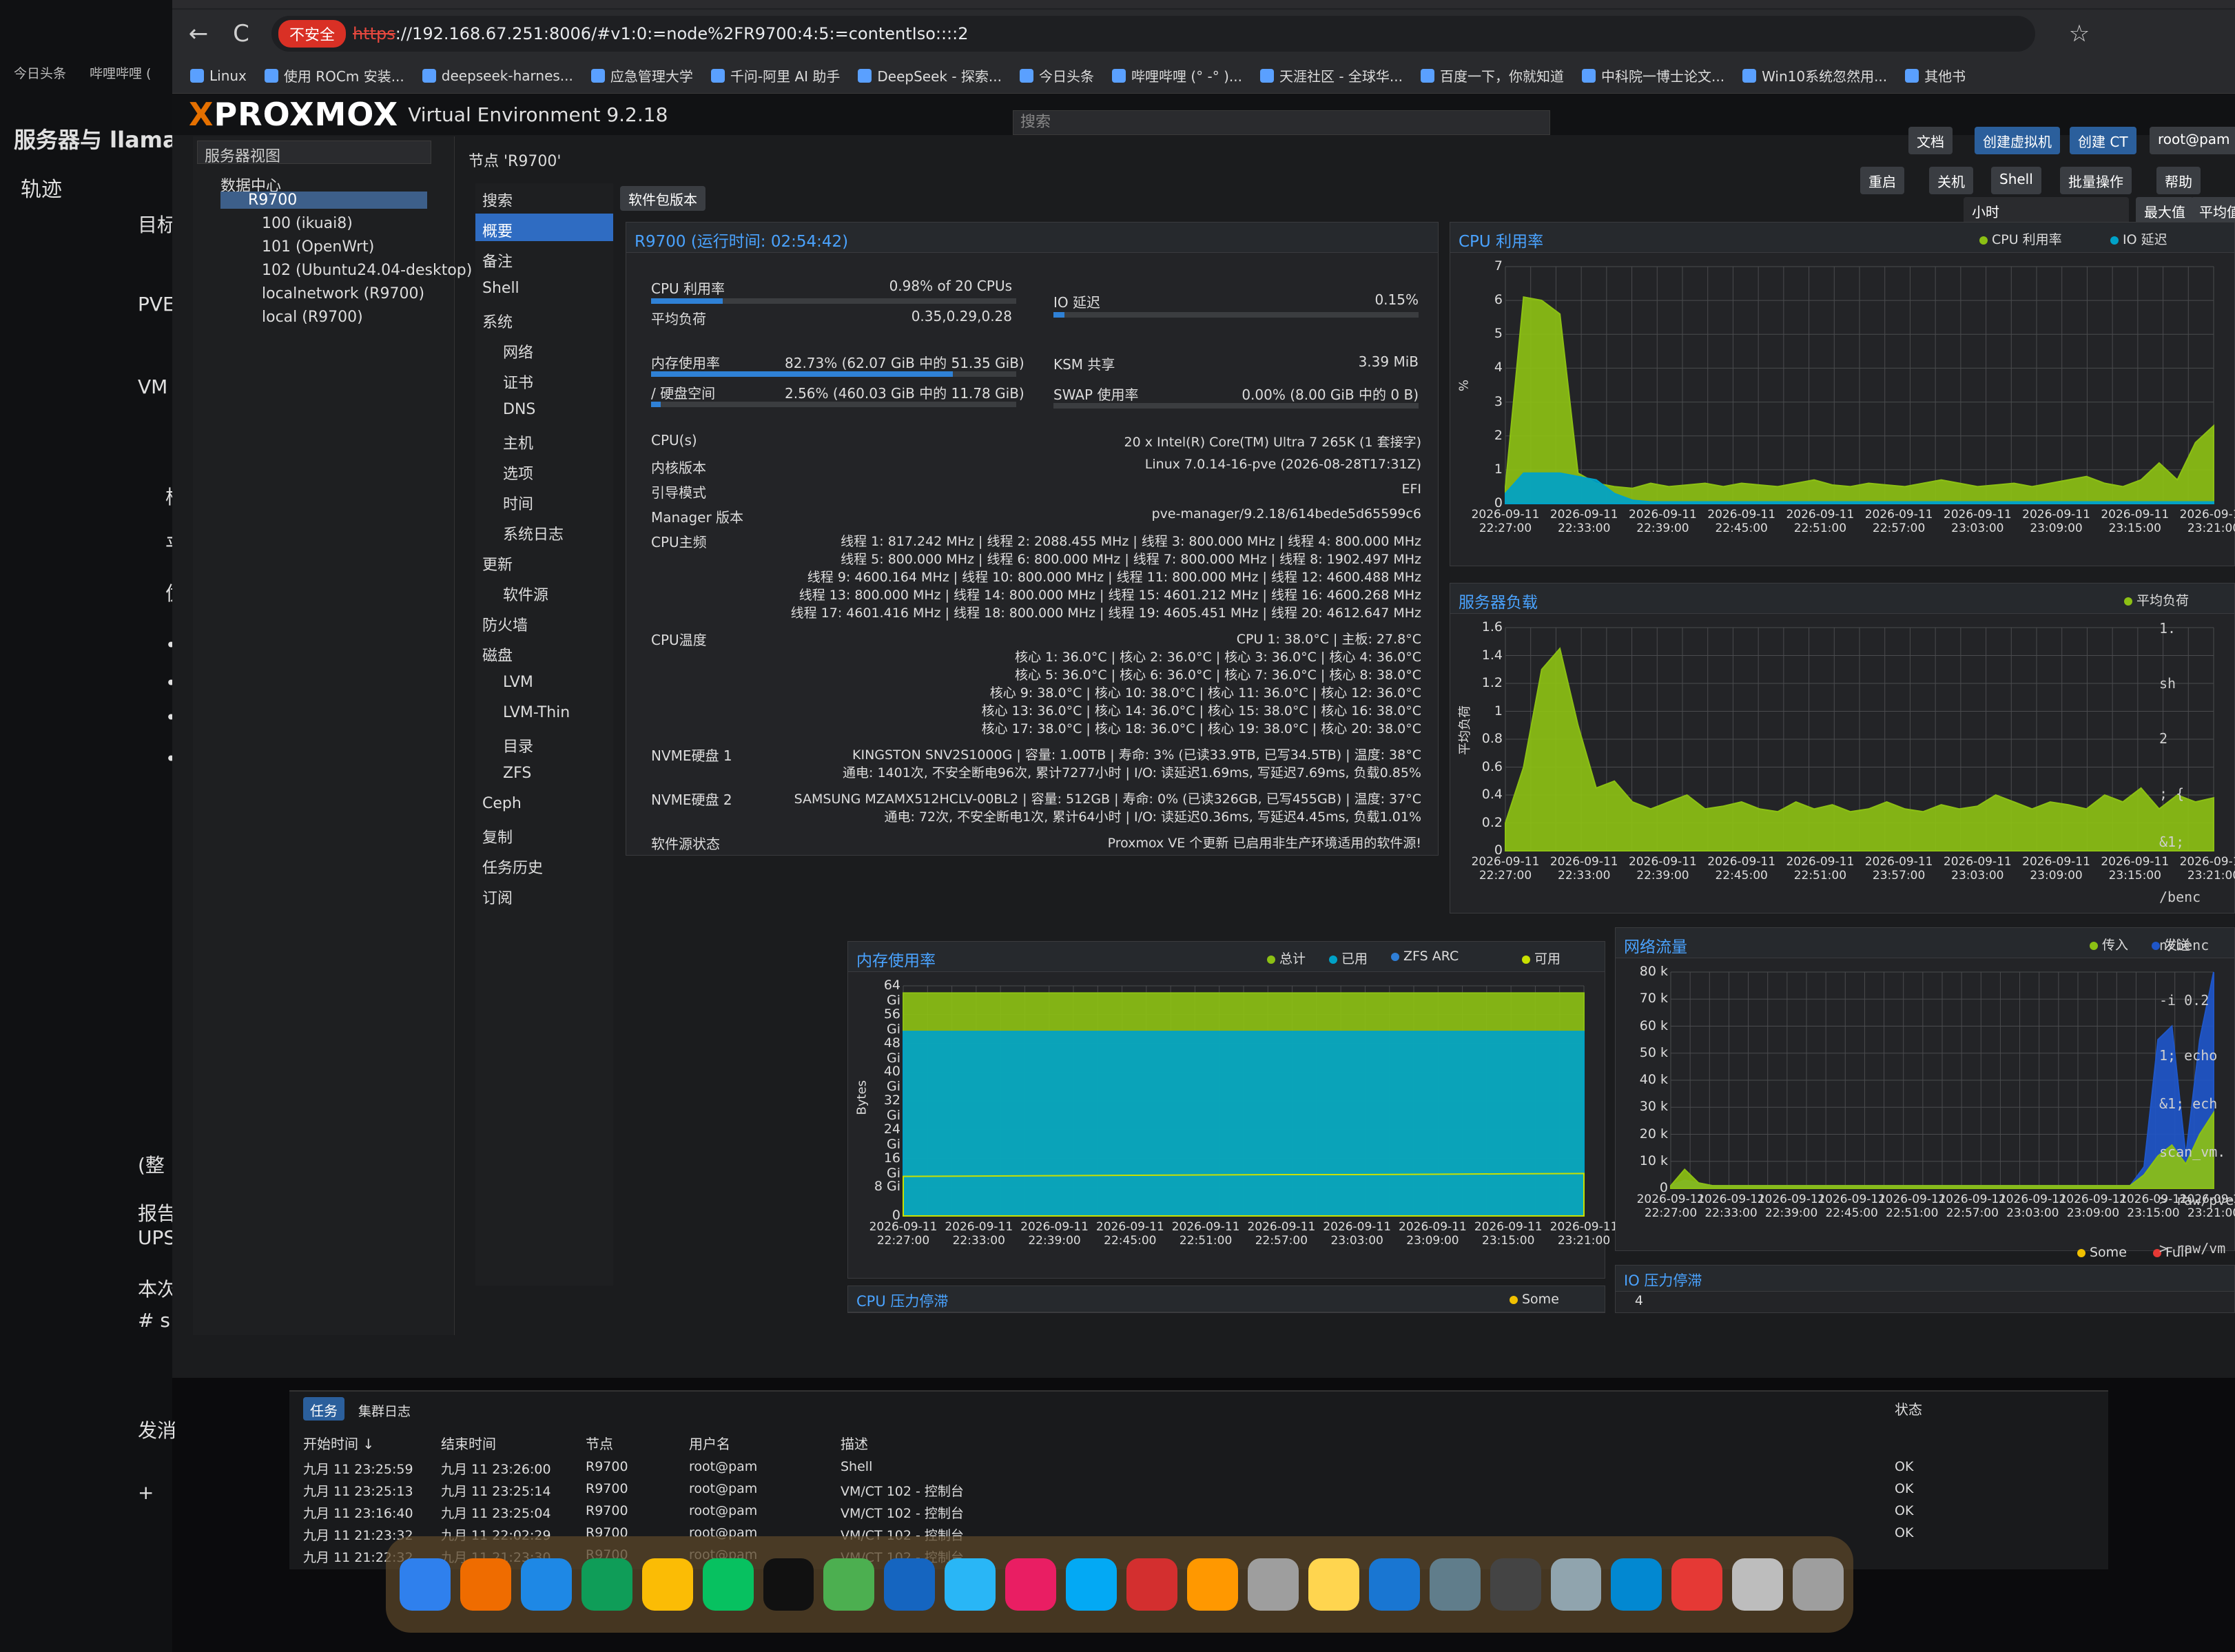 The height and width of the screenshot is (1652, 2235). I want to click on nav-item: 软件源, so click(544, 591).